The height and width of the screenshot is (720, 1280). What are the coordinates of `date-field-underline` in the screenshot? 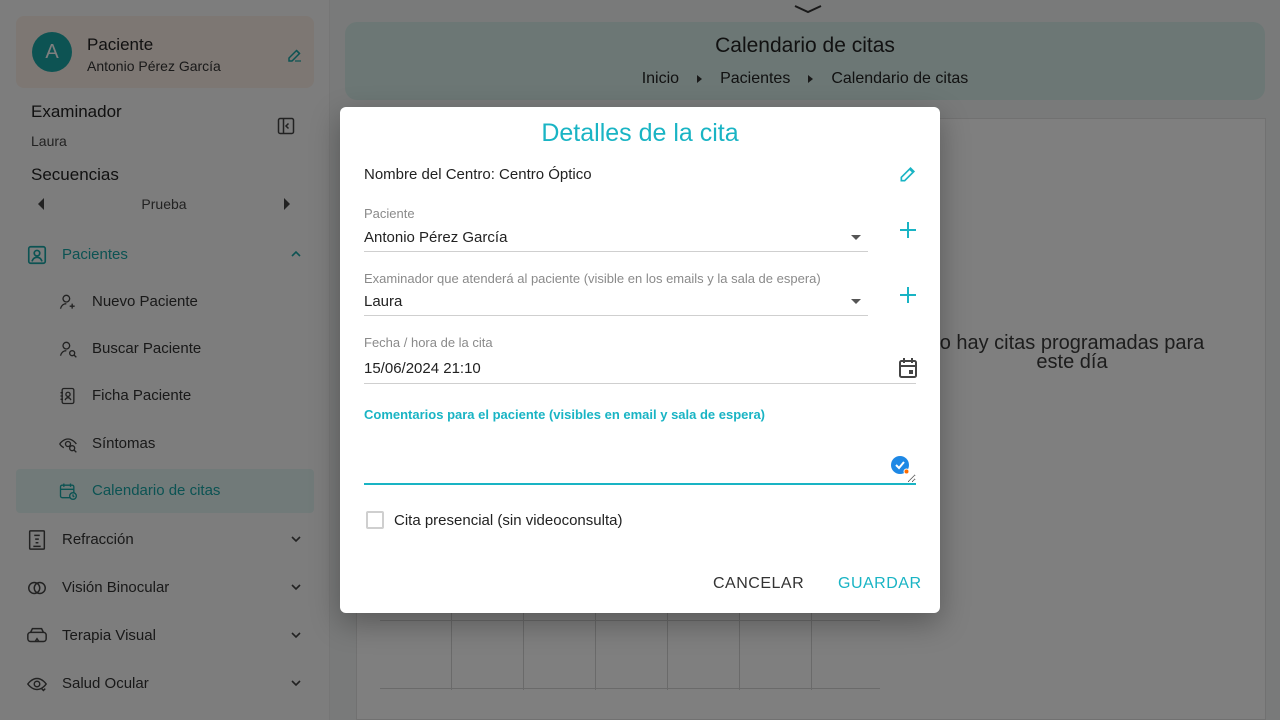 It's located at (640, 383).